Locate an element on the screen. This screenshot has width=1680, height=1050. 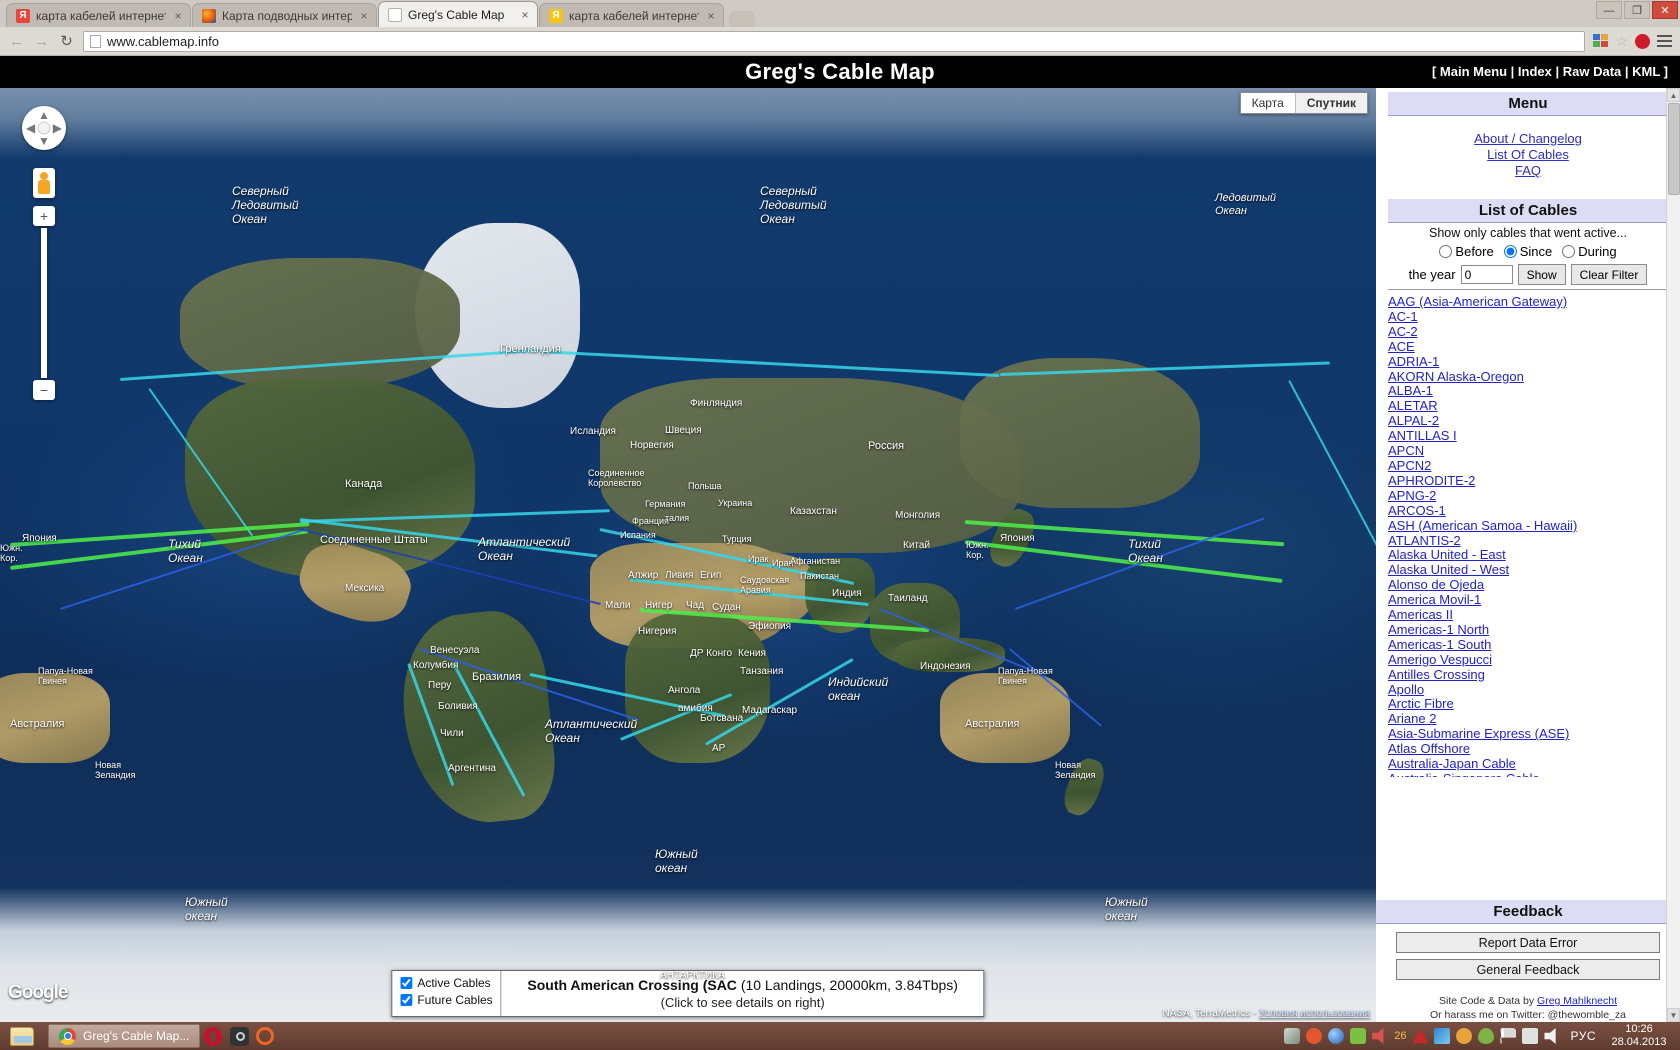
cable-list-item: APHRODITE-2 is located at coordinates (1528, 481).